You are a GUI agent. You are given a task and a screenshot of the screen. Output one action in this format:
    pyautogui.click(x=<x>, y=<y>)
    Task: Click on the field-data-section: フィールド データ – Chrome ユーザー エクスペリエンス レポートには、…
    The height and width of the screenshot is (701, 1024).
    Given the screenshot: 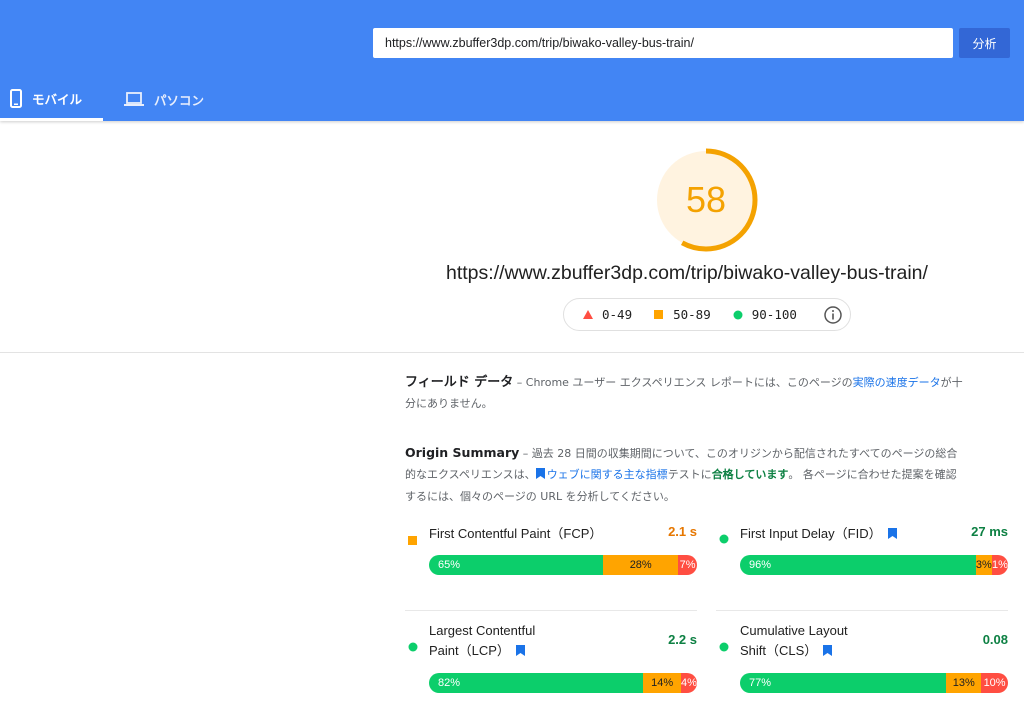 What is the action you would take?
    pyautogui.click(x=685, y=393)
    